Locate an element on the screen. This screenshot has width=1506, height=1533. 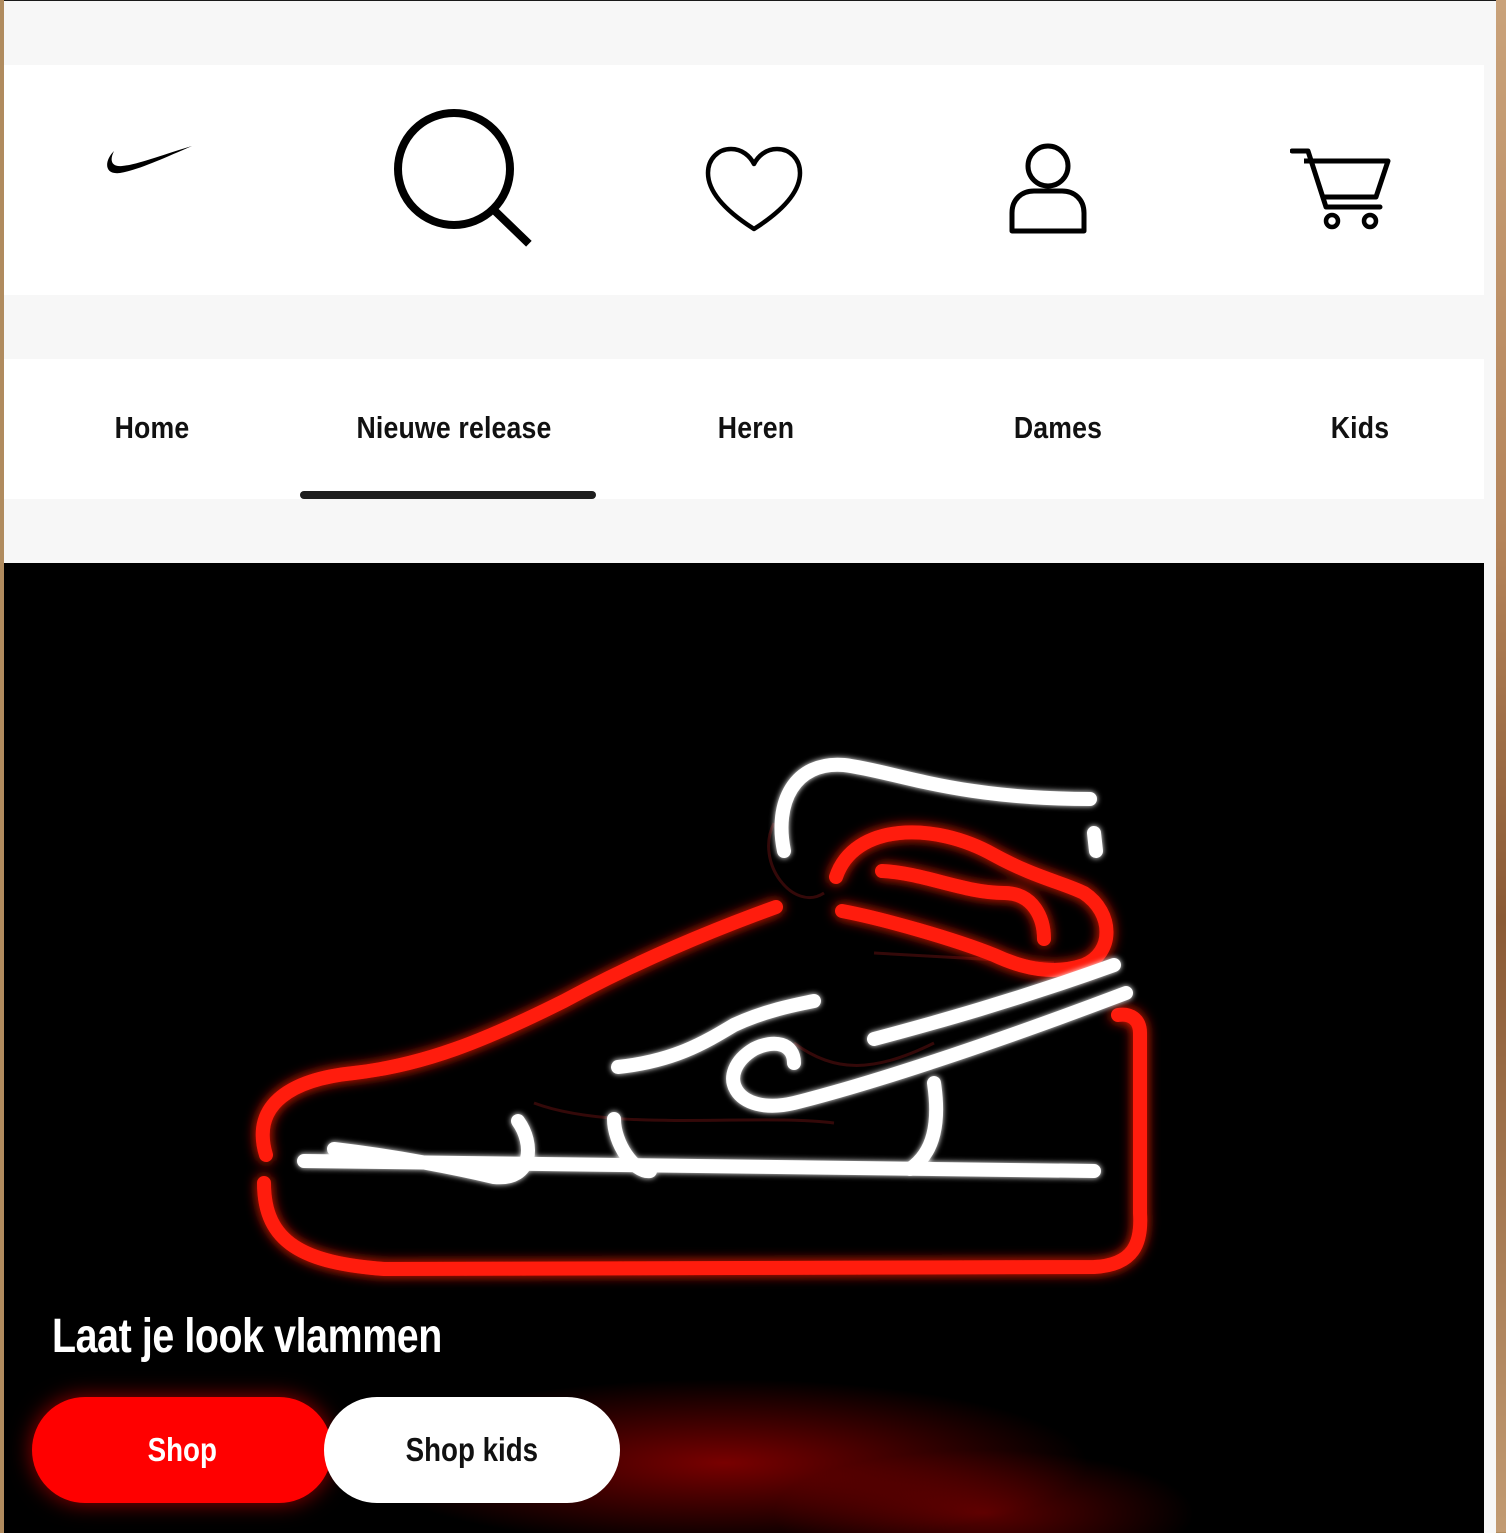
active-tab-indicator is located at coordinates (448, 495).